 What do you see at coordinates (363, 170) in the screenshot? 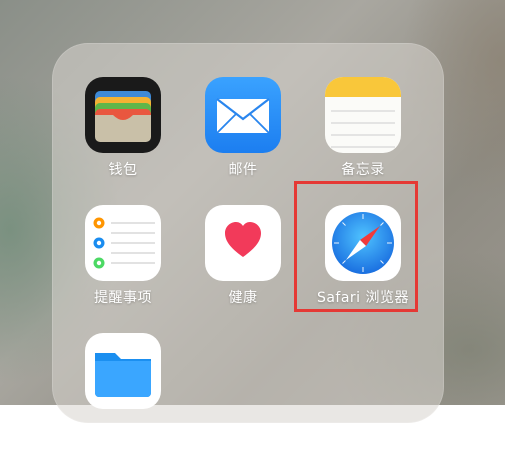
I see `app-label: 备忘录` at bounding box center [363, 170].